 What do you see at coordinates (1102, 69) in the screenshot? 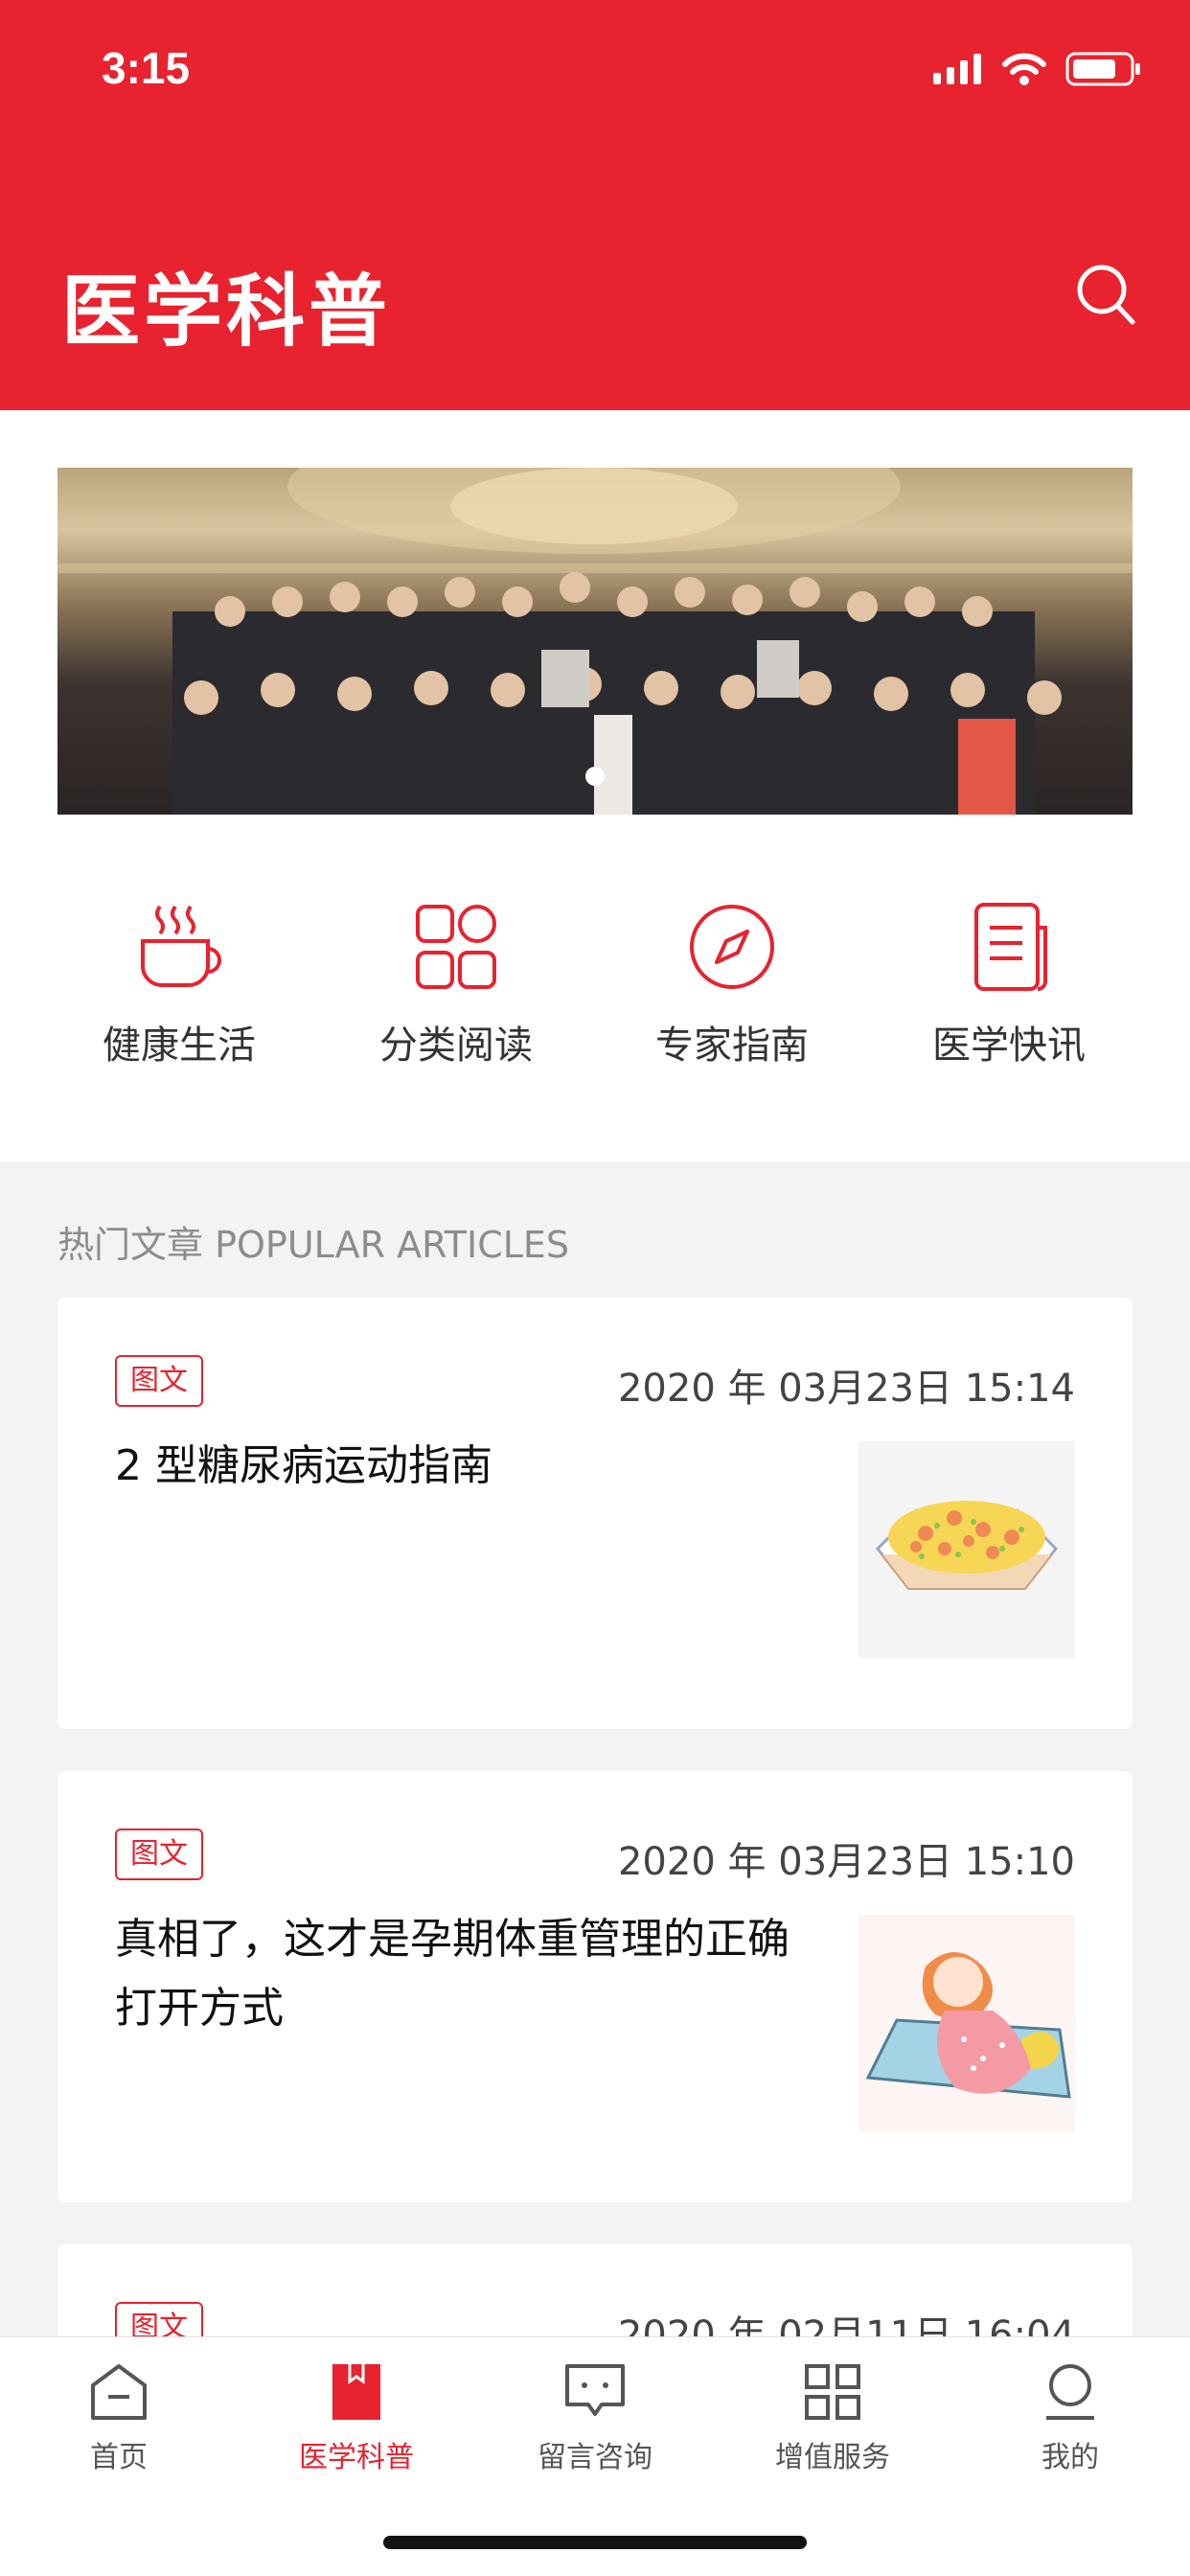
I see `battery-icon` at bounding box center [1102, 69].